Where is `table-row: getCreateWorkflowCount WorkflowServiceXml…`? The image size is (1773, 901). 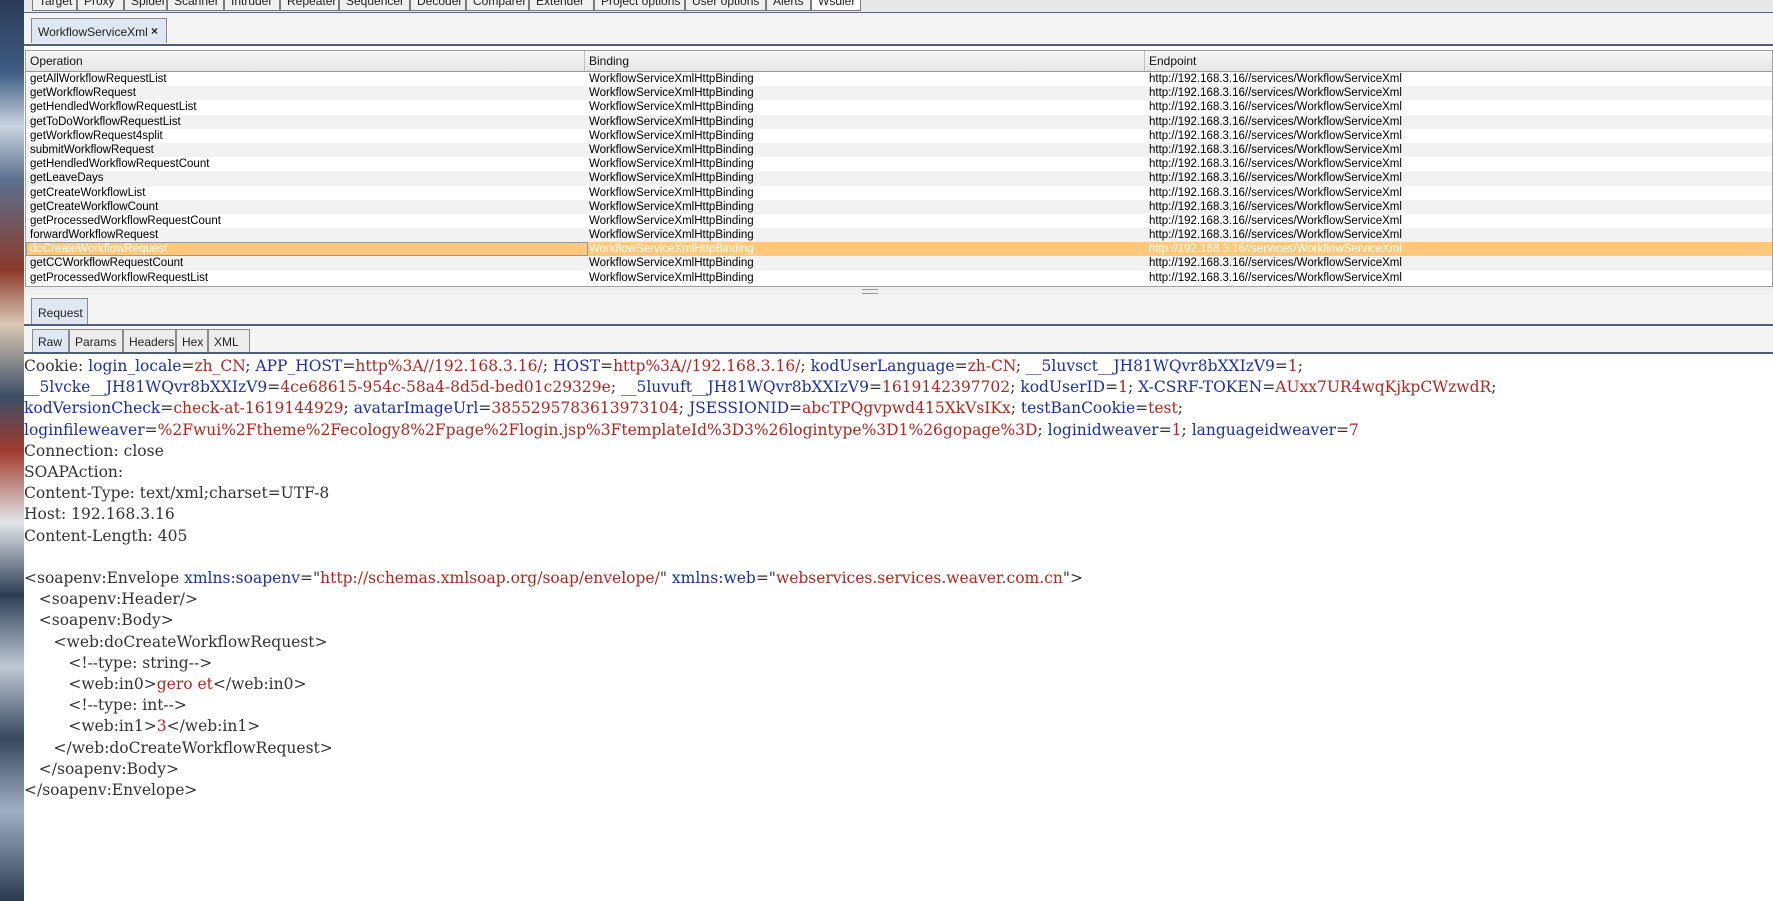
table-row: getCreateWorkflowCount WorkflowServiceXml… is located at coordinates (899, 206).